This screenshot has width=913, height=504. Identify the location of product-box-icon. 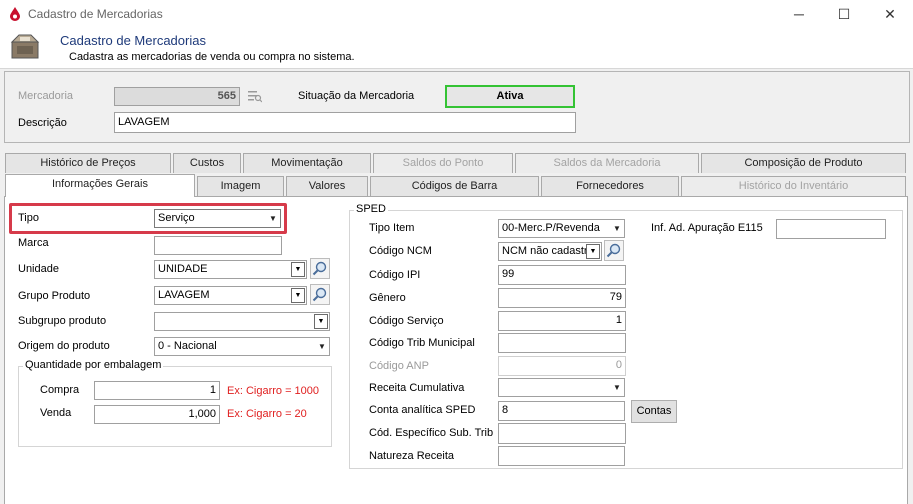
(25, 46).